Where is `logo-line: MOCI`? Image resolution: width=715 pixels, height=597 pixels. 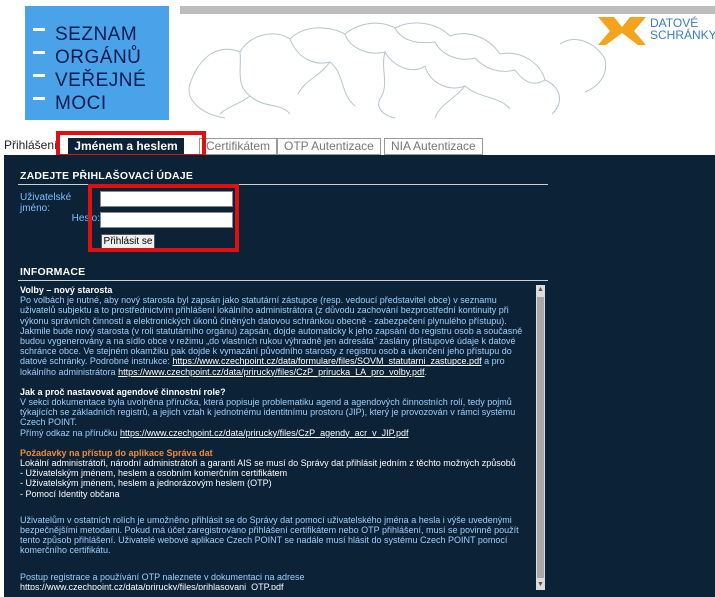 logo-line: MOCI is located at coordinates (81, 103).